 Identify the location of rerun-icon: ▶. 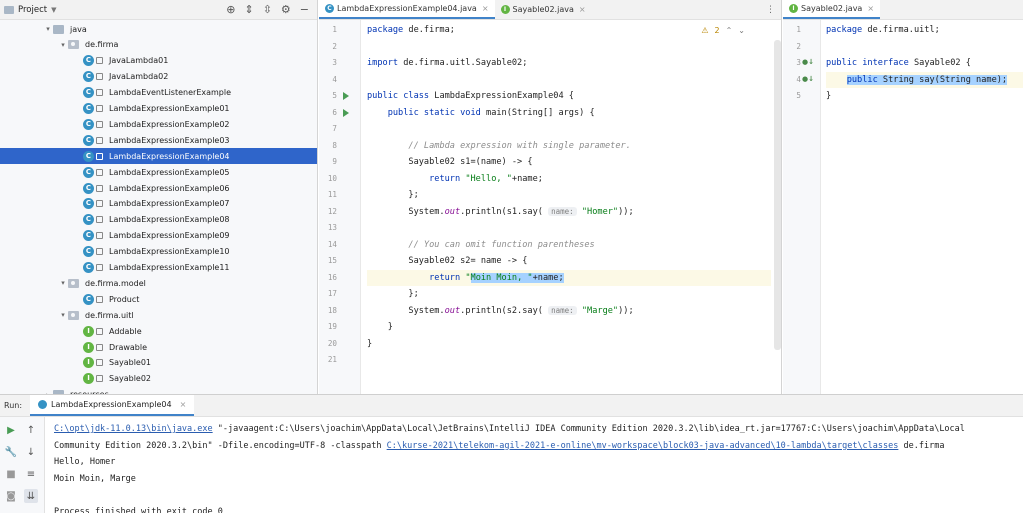
(11, 430).